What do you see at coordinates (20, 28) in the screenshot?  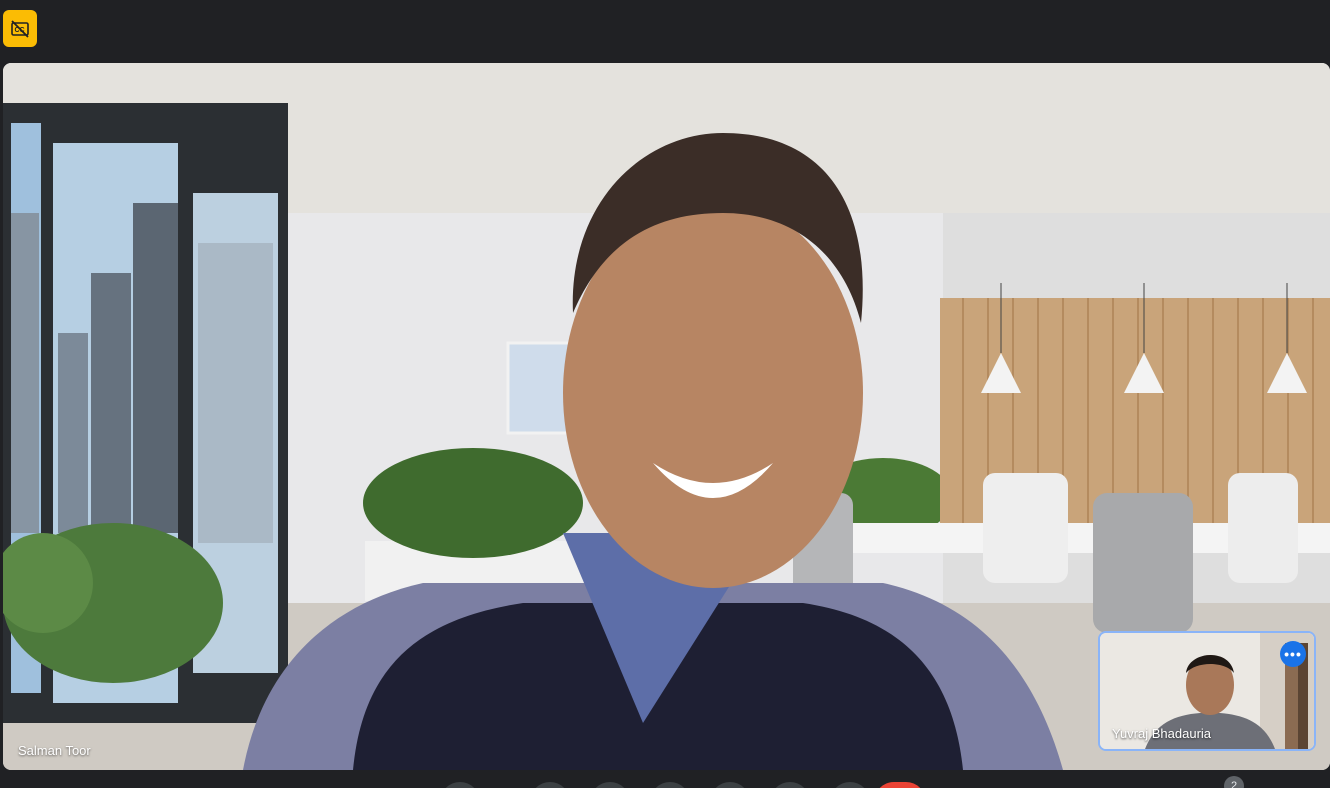 I see `captions-off-icon: CC` at bounding box center [20, 28].